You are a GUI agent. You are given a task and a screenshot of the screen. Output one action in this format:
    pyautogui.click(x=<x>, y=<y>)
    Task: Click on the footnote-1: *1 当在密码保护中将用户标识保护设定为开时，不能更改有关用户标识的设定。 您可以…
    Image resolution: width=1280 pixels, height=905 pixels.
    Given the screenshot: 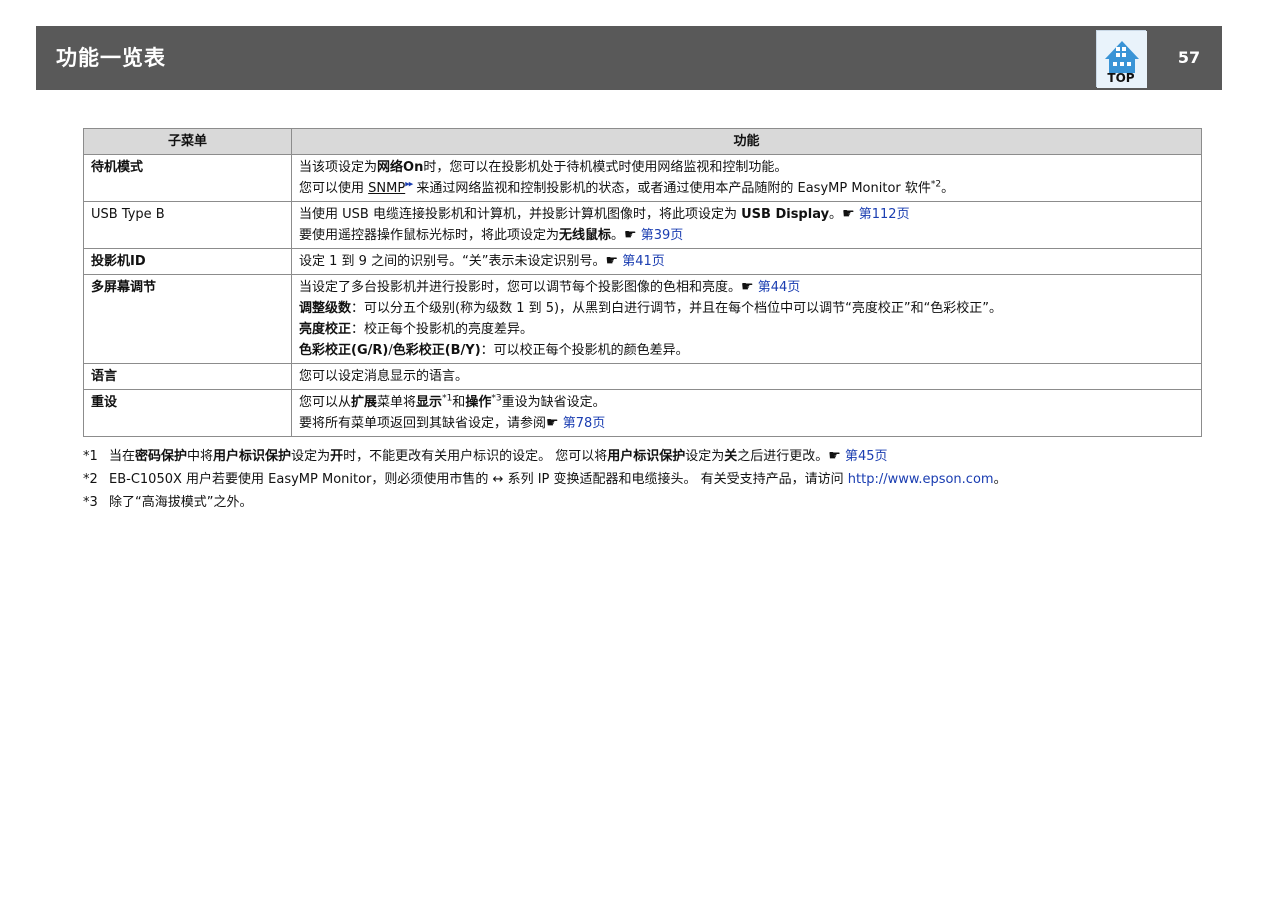 What is the action you would take?
    pyautogui.click(x=648, y=456)
    